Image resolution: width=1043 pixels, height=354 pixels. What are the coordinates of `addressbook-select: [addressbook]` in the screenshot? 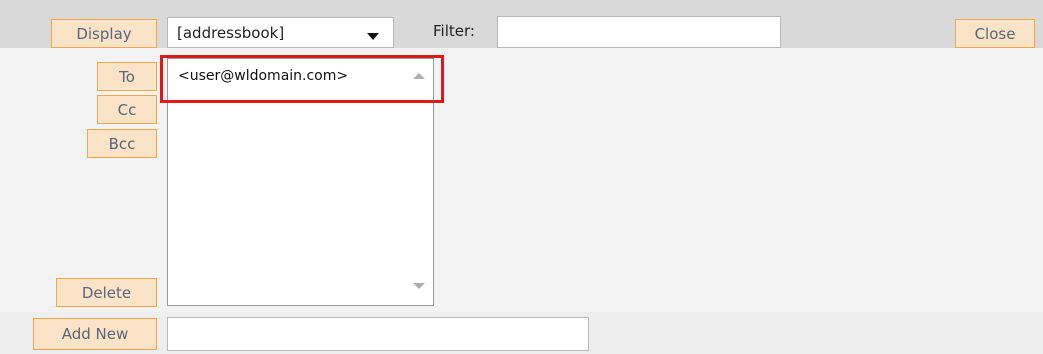 It's located at (280, 32).